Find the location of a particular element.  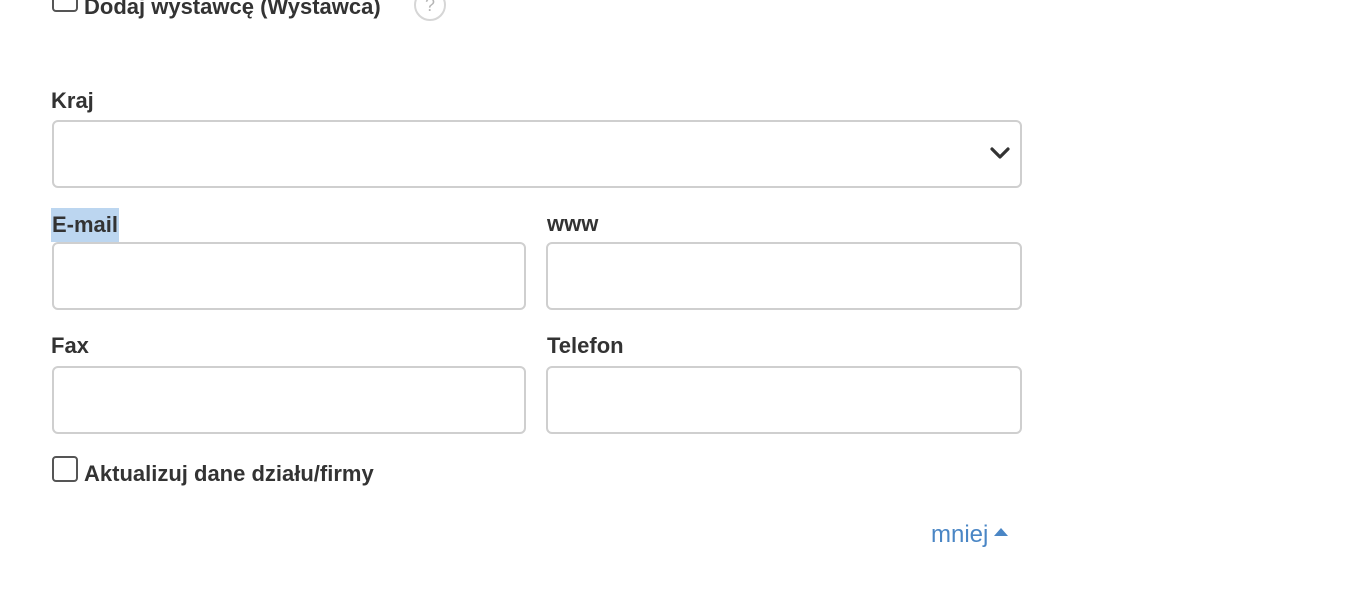

fax-input is located at coordinates (289, 400).